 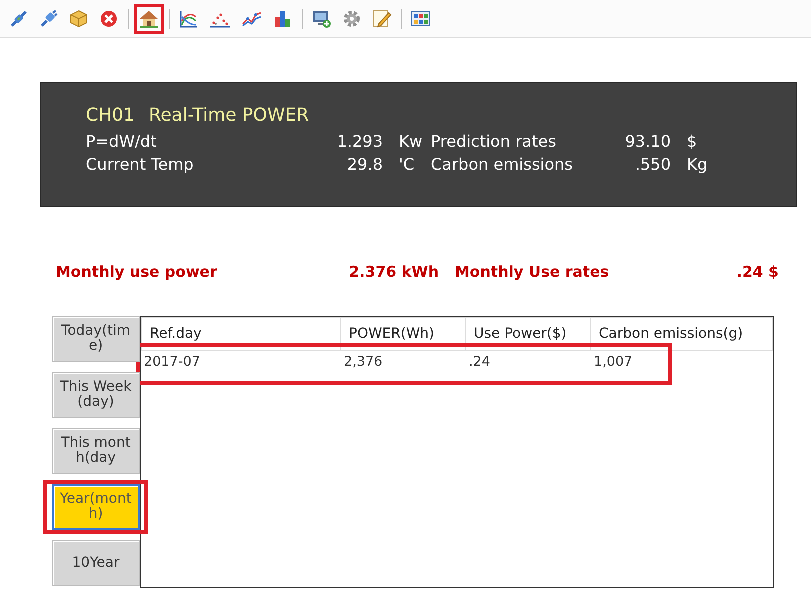 I want to click on period-tab: This Week(day), so click(x=96, y=395).